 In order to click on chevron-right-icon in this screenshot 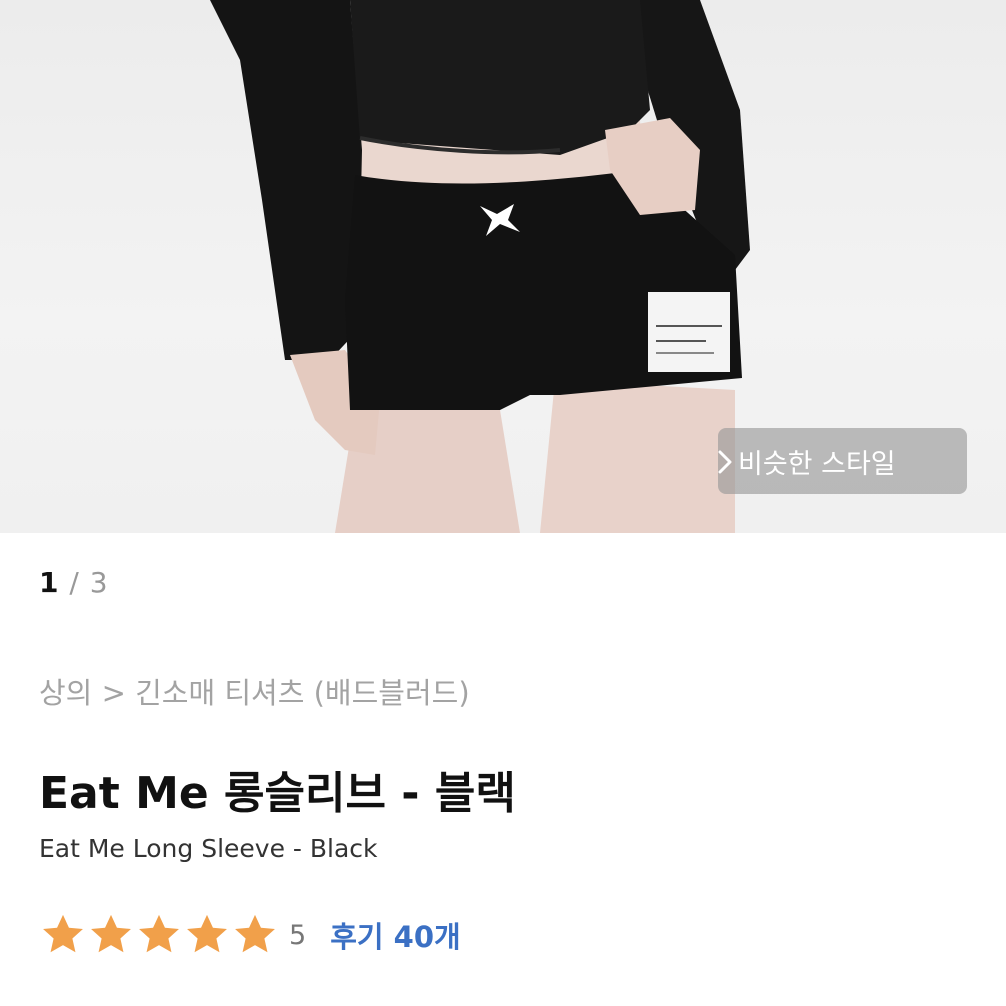, I will do `click(725, 462)`.